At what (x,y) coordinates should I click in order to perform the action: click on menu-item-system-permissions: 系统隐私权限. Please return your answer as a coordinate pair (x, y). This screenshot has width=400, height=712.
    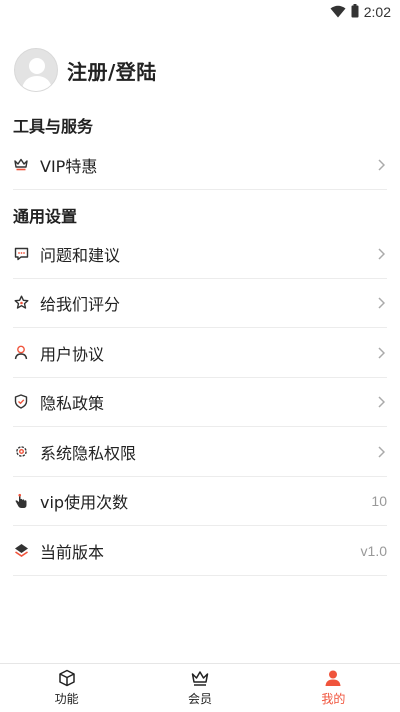
    Looking at the image, I should click on (200, 452).